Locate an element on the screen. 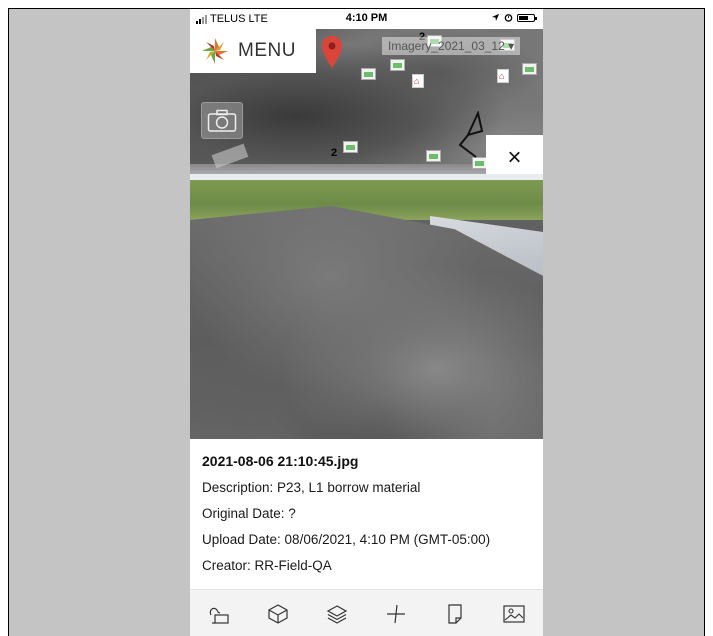  gallery-button is located at coordinates (514, 614).